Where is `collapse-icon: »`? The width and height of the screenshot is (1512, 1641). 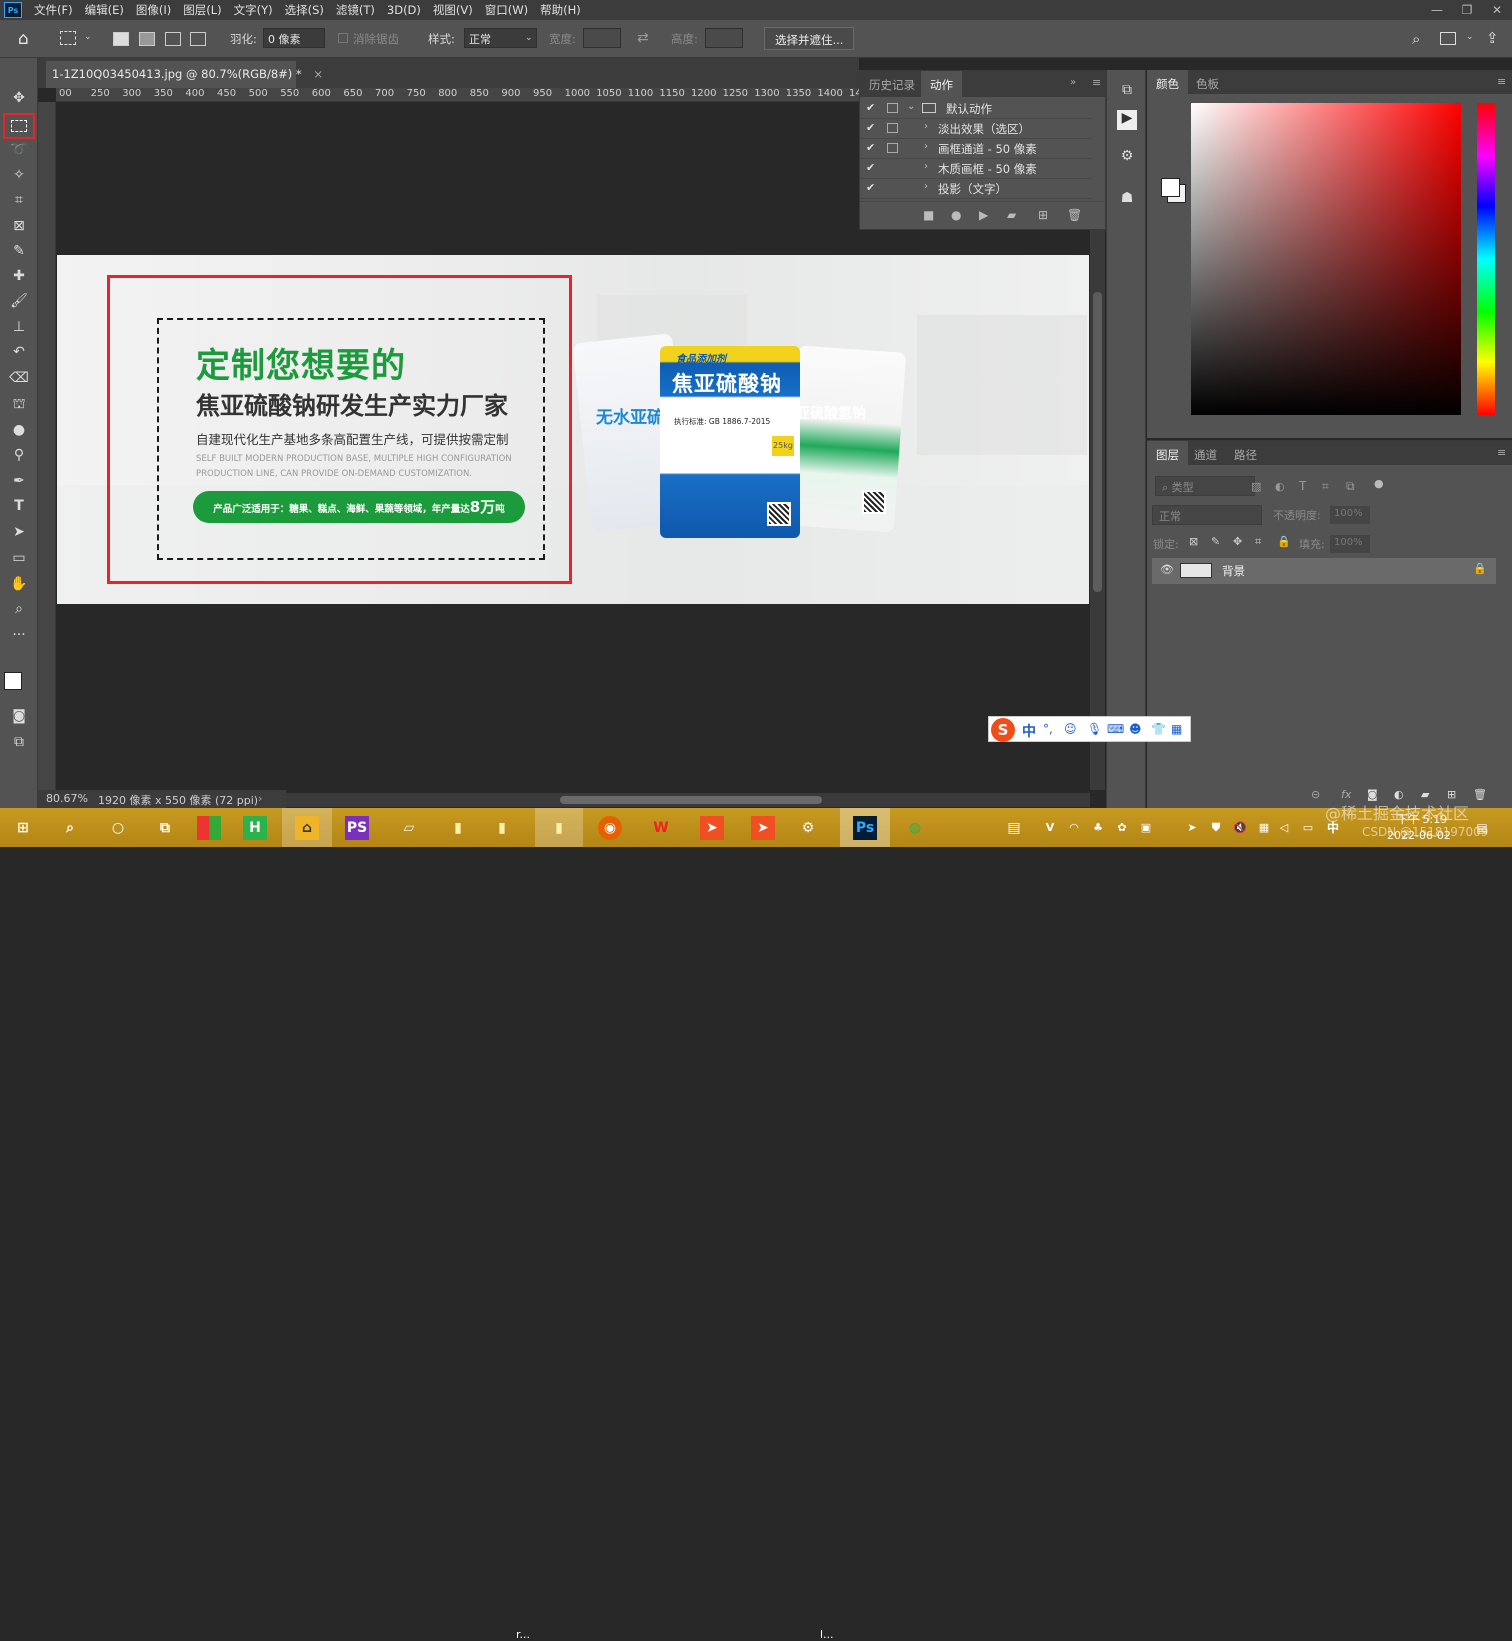 collapse-icon: » is located at coordinates (1073, 82).